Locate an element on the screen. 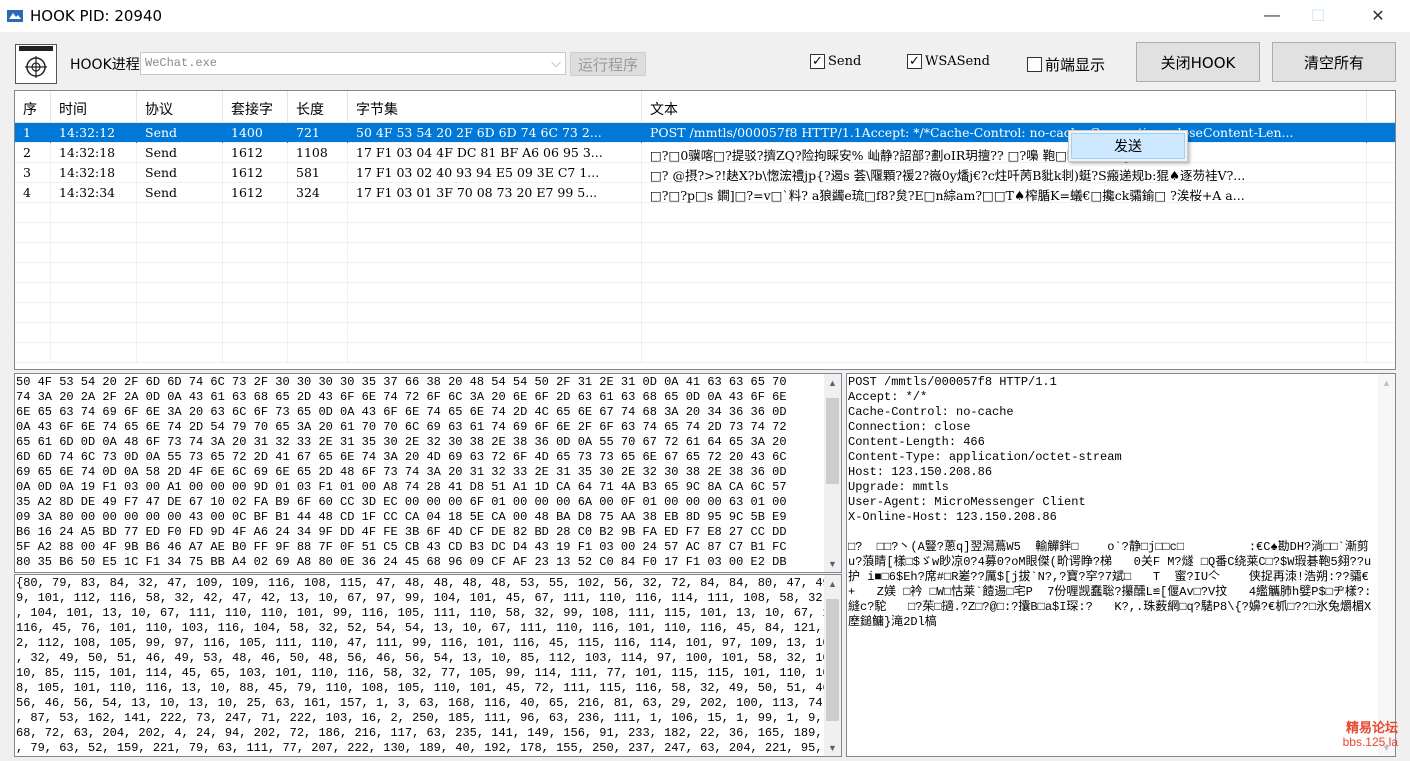 The height and width of the screenshot is (761, 1410). text-line: Connection: close is located at coordinates (909, 427).